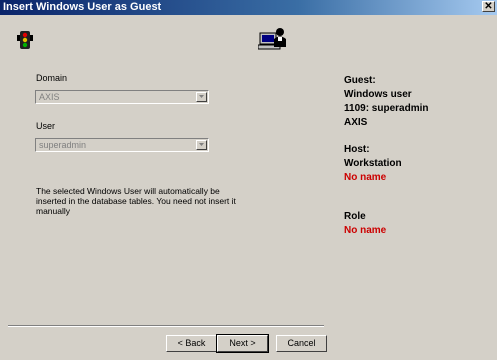 The image size is (497, 360). I want to click on window-title: Insert Windows User as Guest, so click(82, 7).